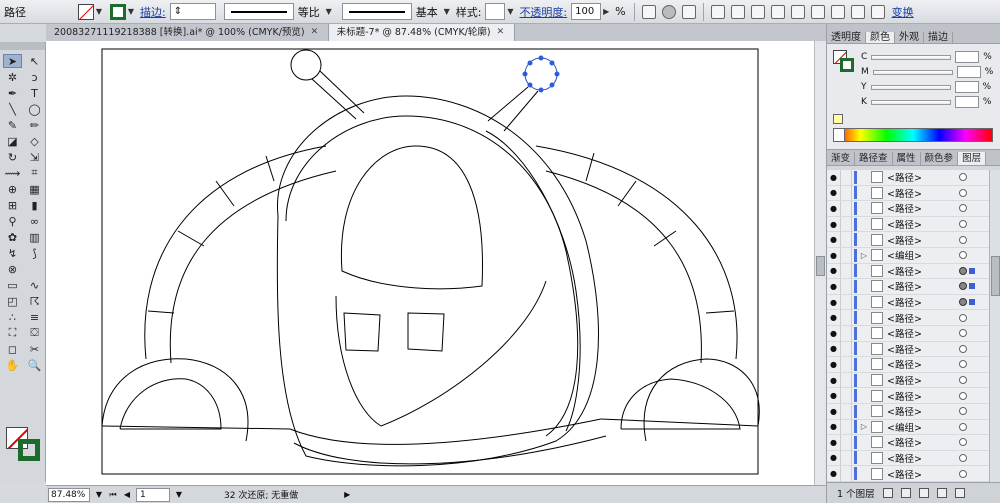  I want to click on symbol-sprayer-tool-icon: ✿, so click(12, 237).